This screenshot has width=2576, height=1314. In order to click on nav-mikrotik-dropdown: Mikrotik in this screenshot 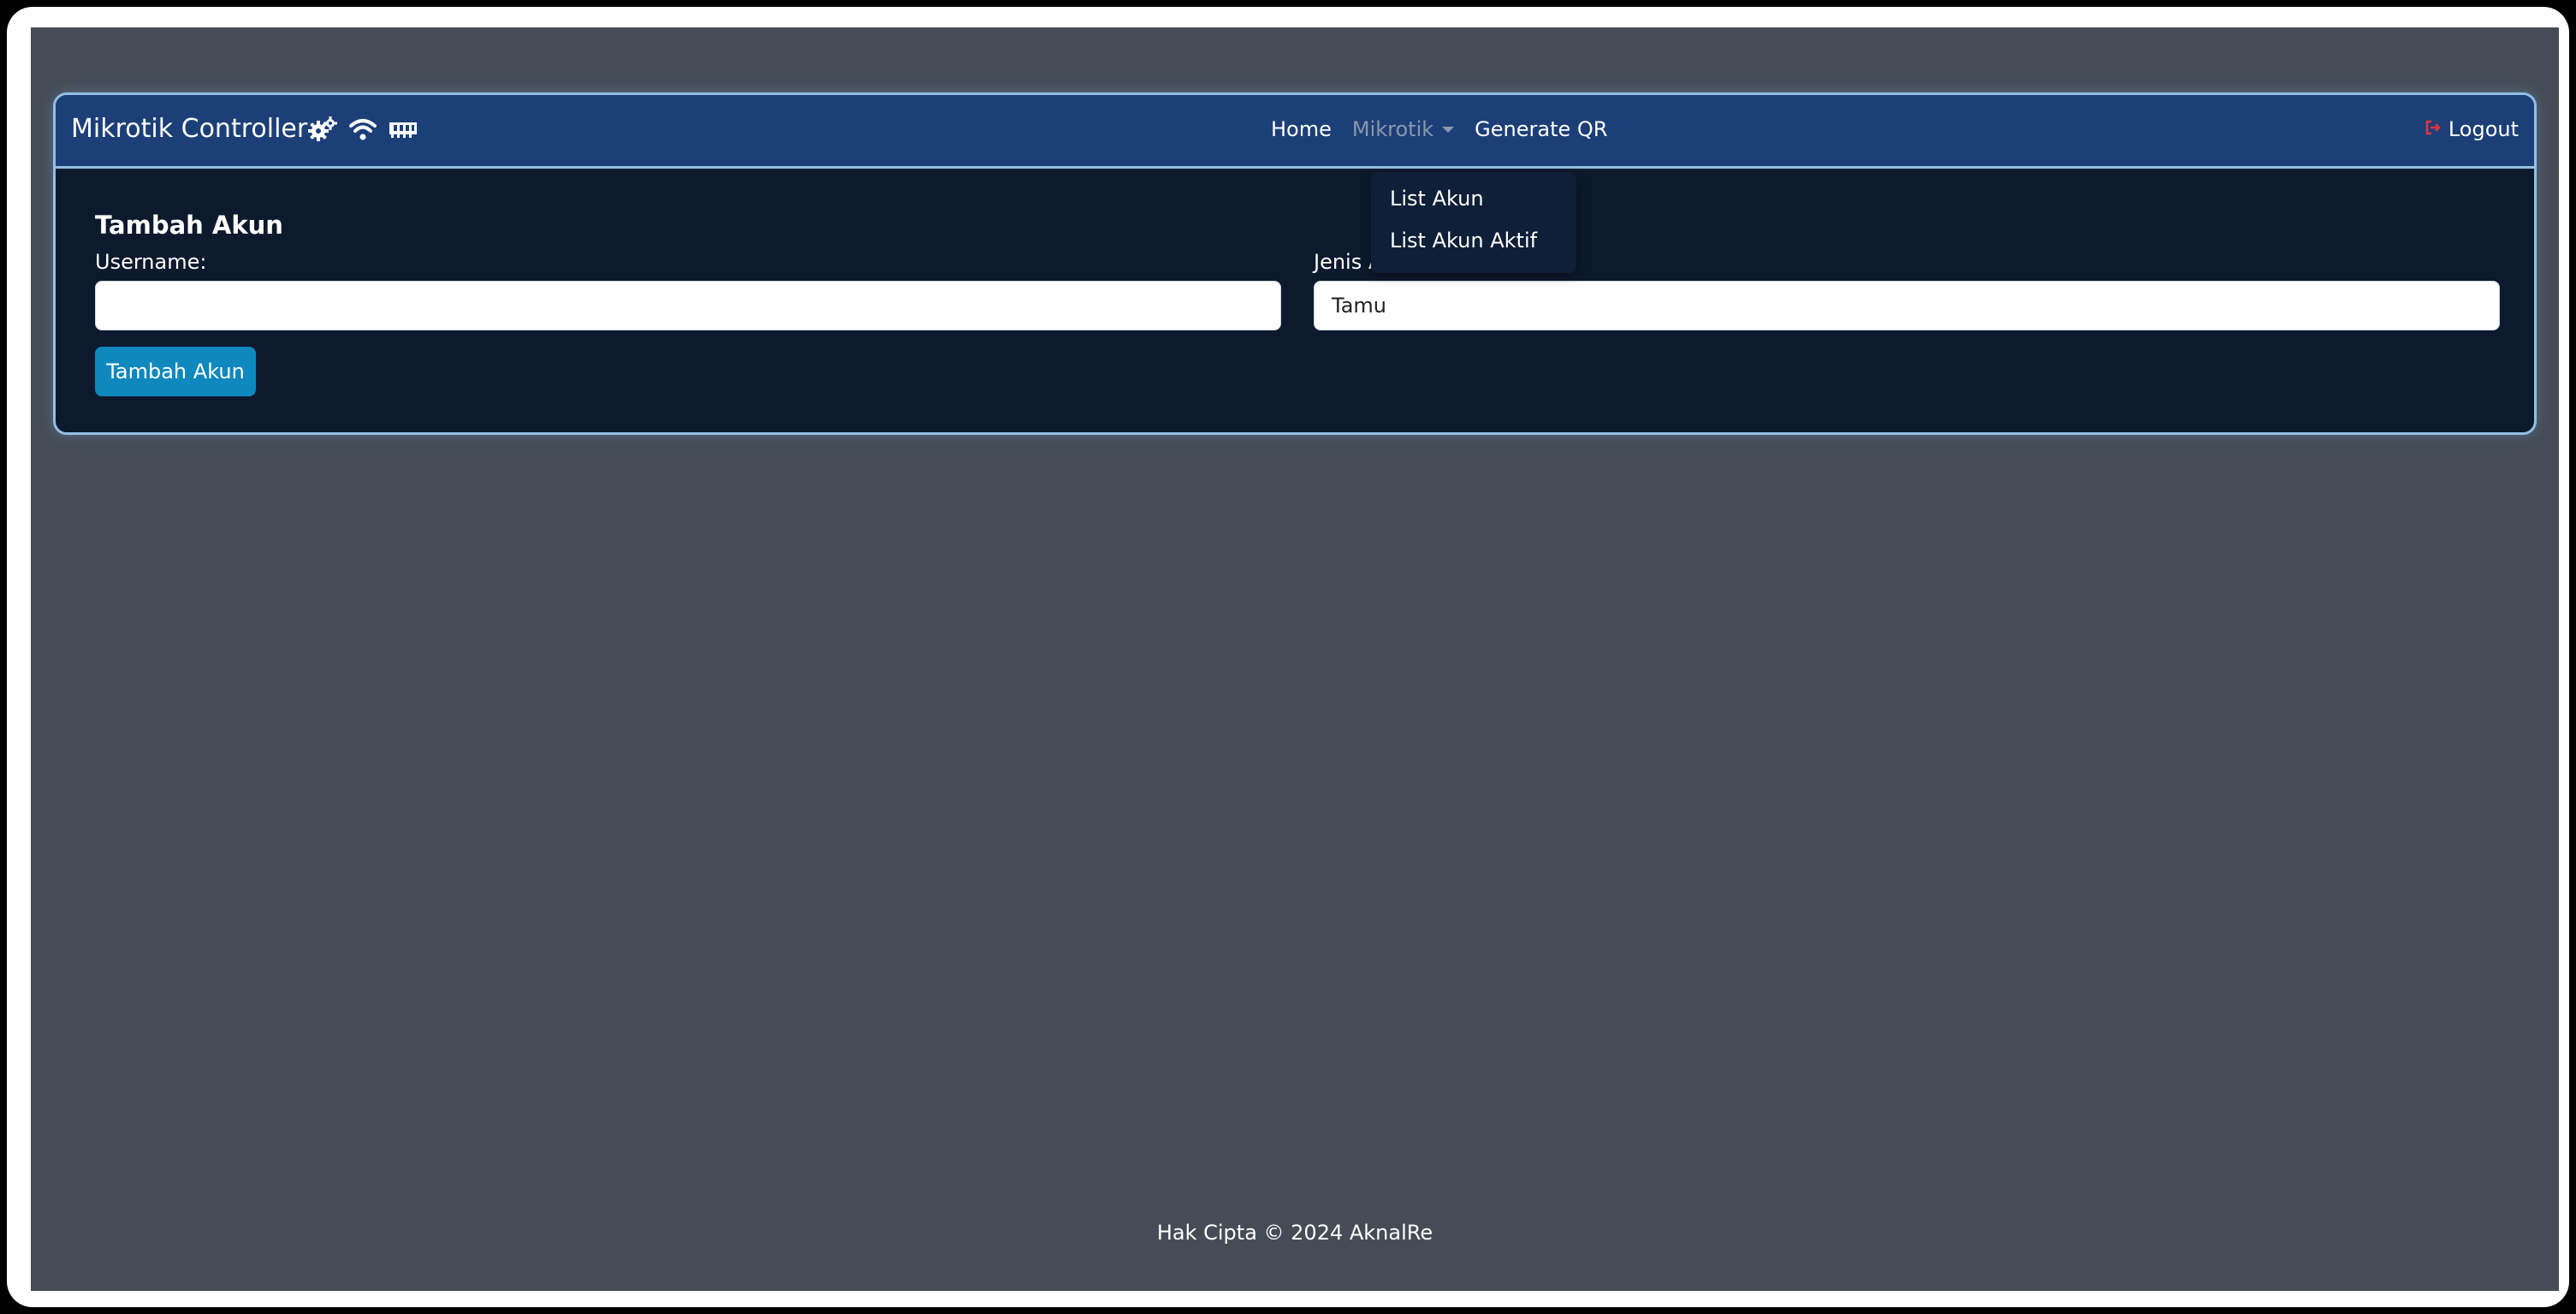, I will do `click(1403, 129)`.